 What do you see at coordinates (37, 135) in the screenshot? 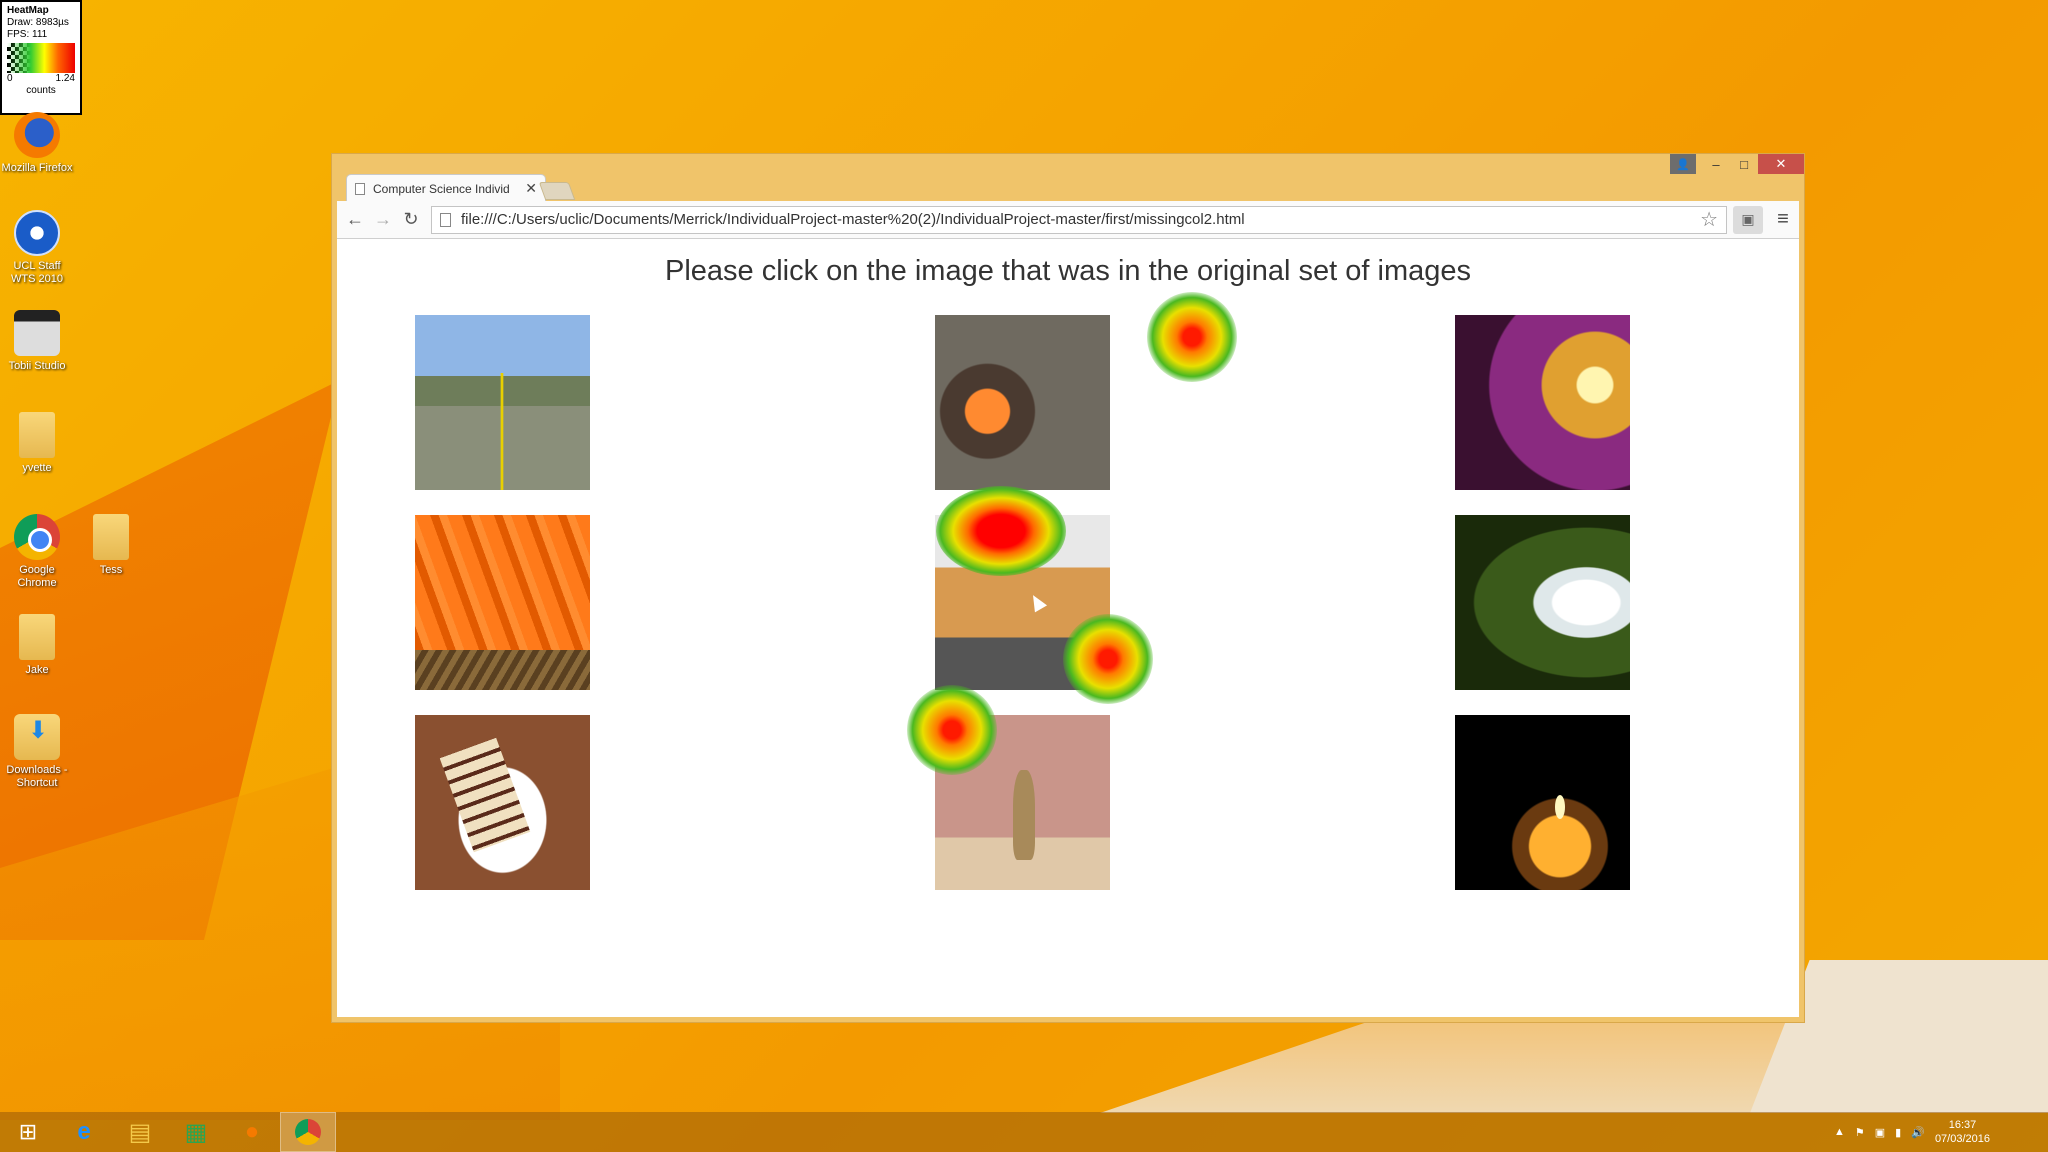
I see `firefox-icon` at bounding box center [37, 135].